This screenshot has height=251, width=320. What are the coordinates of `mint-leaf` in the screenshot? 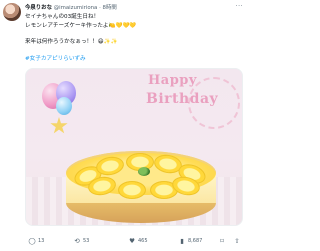 It's located at (144, 171).